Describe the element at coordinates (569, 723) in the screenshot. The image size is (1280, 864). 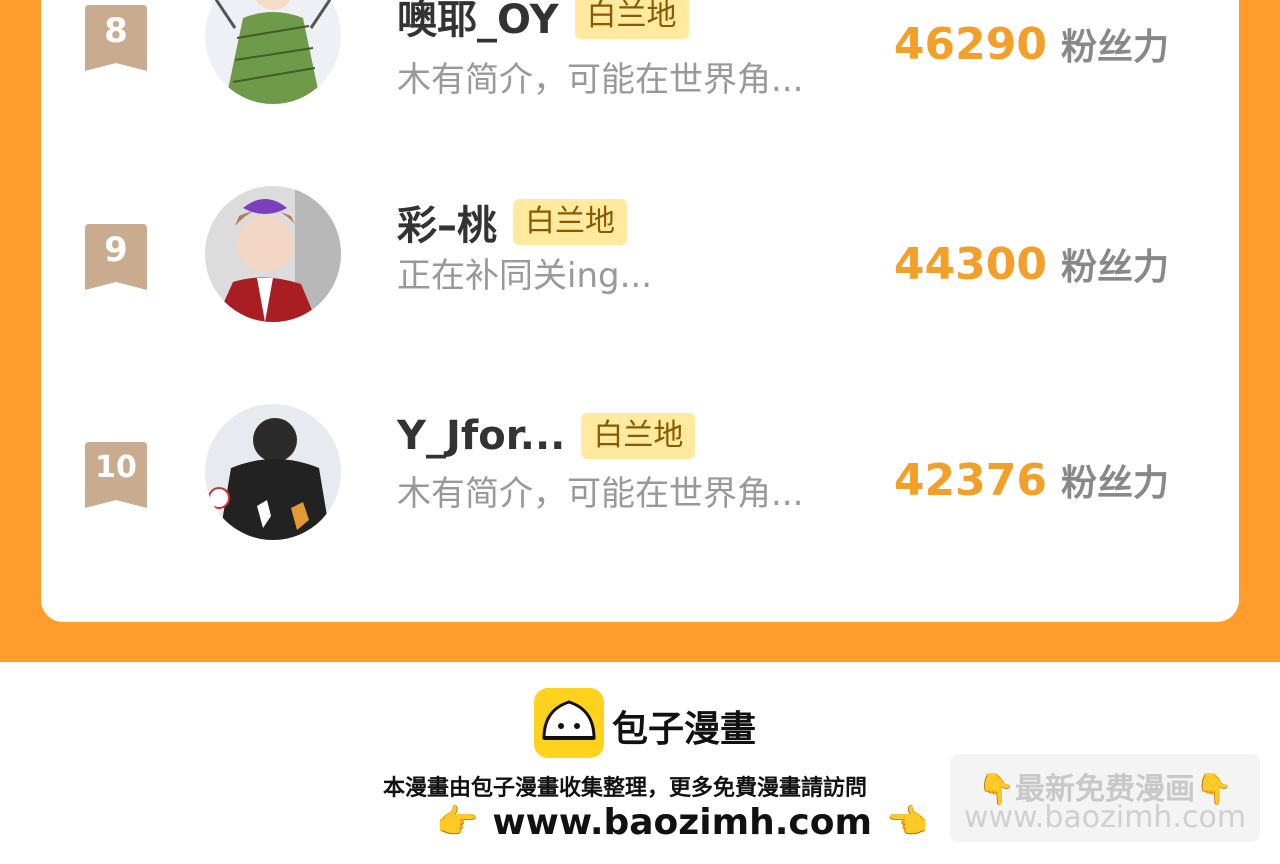
I see `baozi-logo-icon` at that location.